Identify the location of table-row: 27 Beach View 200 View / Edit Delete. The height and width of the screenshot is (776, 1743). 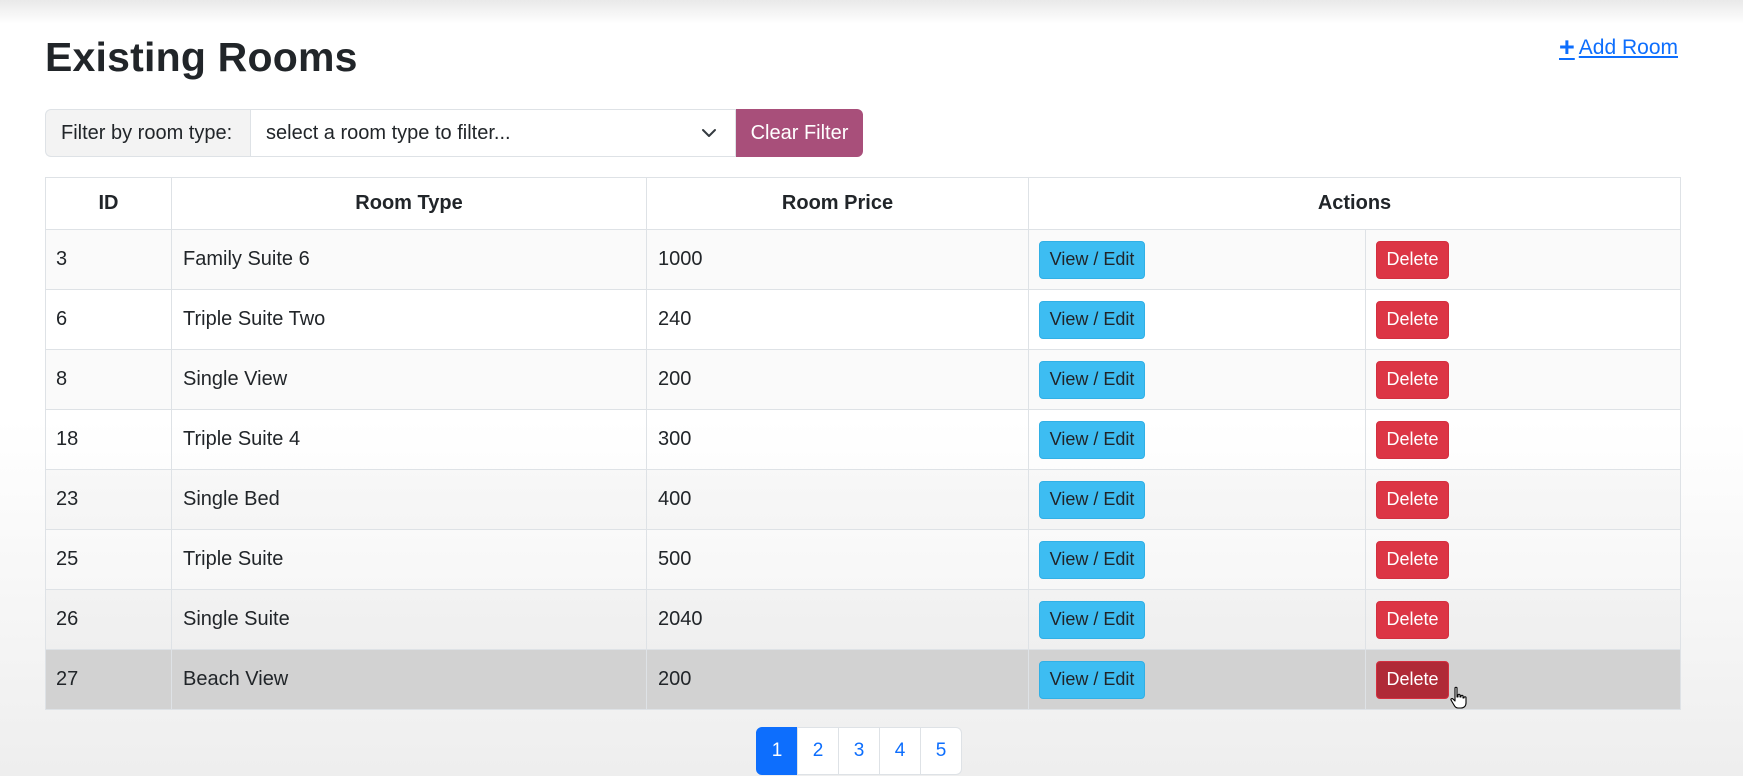
(863, 679).